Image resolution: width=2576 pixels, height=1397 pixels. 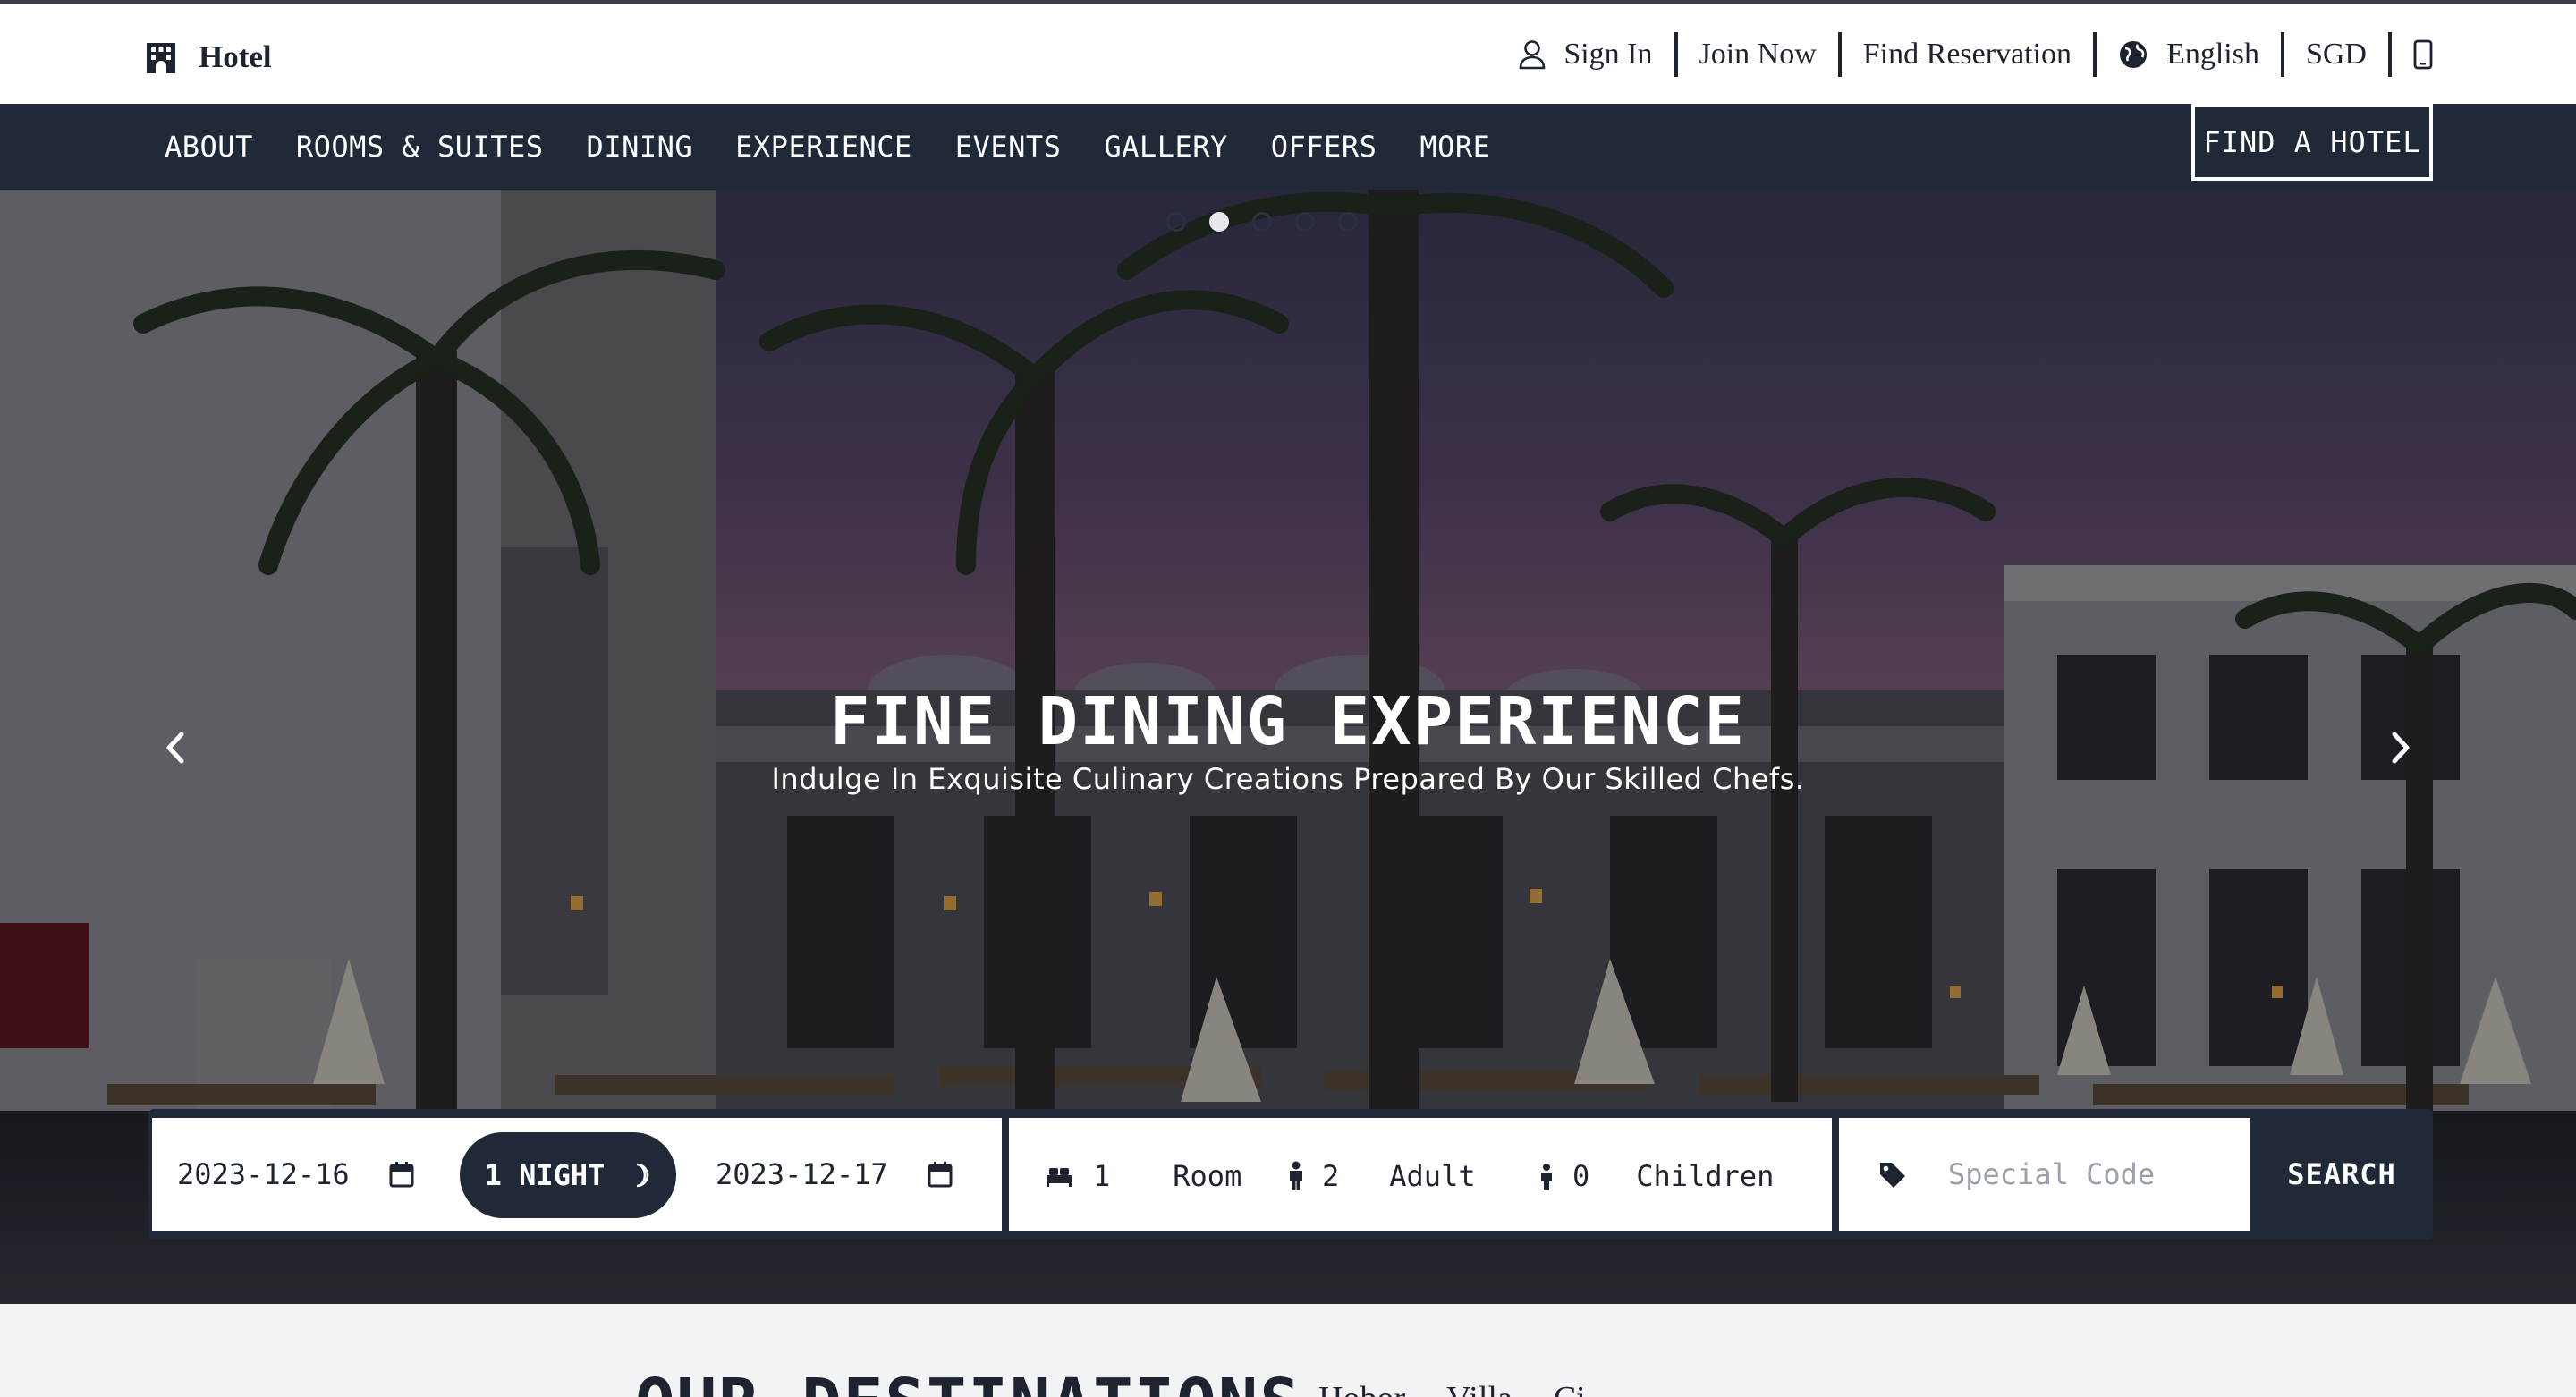 I want to click on destination-tab-3: Ci, so click(x=1570, y=1388).